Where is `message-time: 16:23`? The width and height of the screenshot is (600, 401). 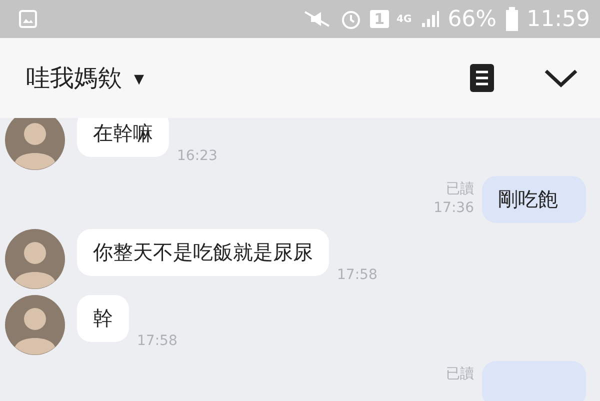
message-time: 16:23 is located at coordinates (197, 156).